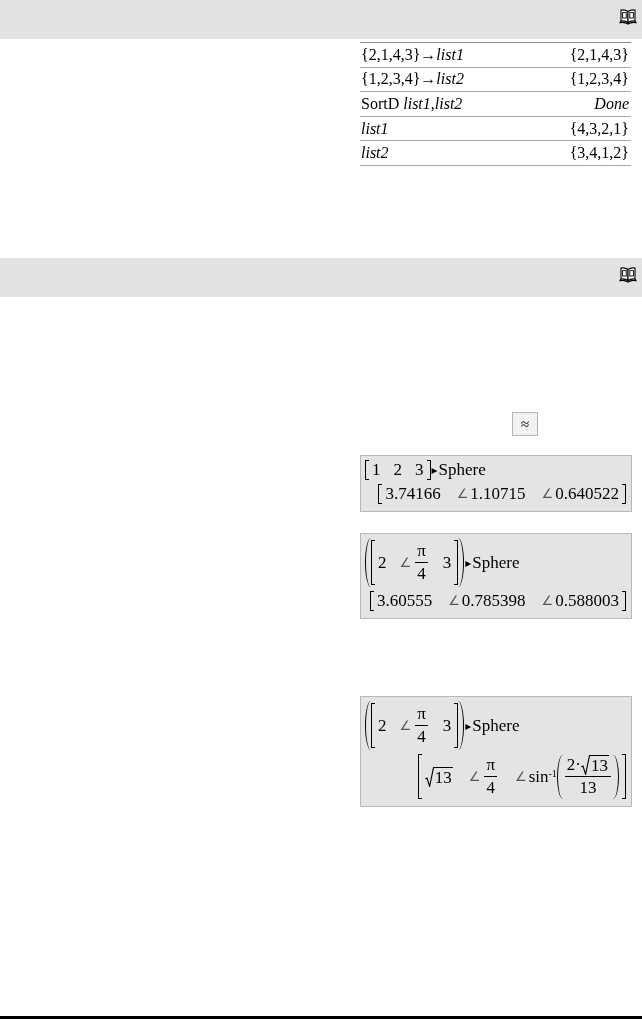  What do you see at coordinates (413, 494) in the screenshot?
I see `matrix-entry: 3.74166` at bounding box center [413, 494].